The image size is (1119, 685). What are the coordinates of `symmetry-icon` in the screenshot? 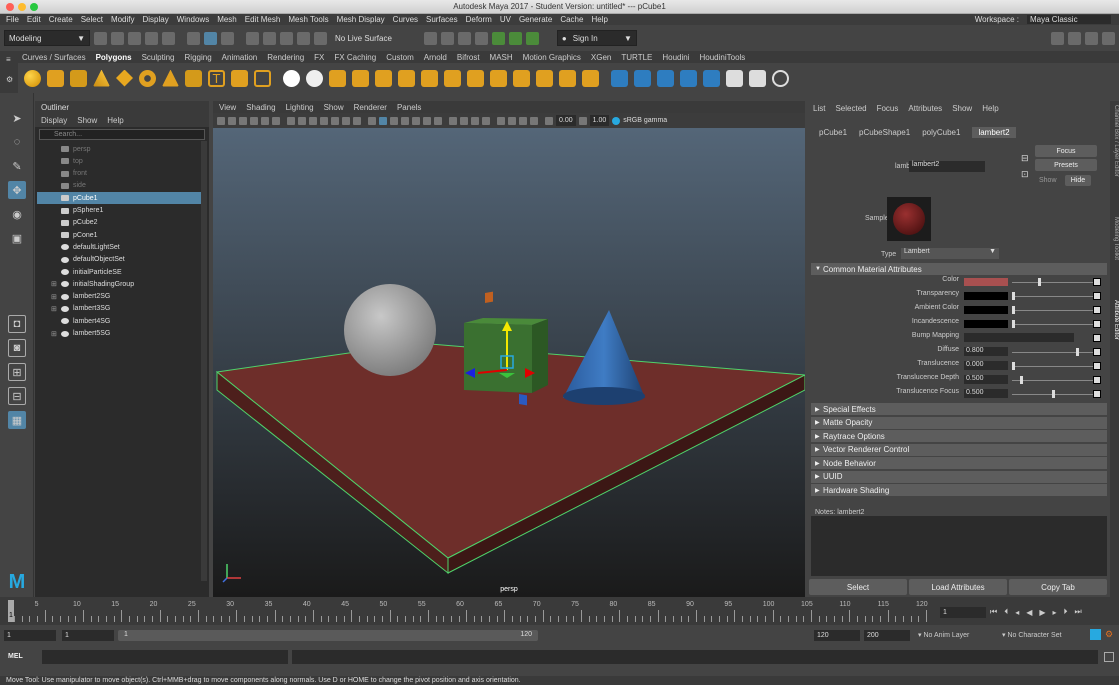 It's located at (757, 78).